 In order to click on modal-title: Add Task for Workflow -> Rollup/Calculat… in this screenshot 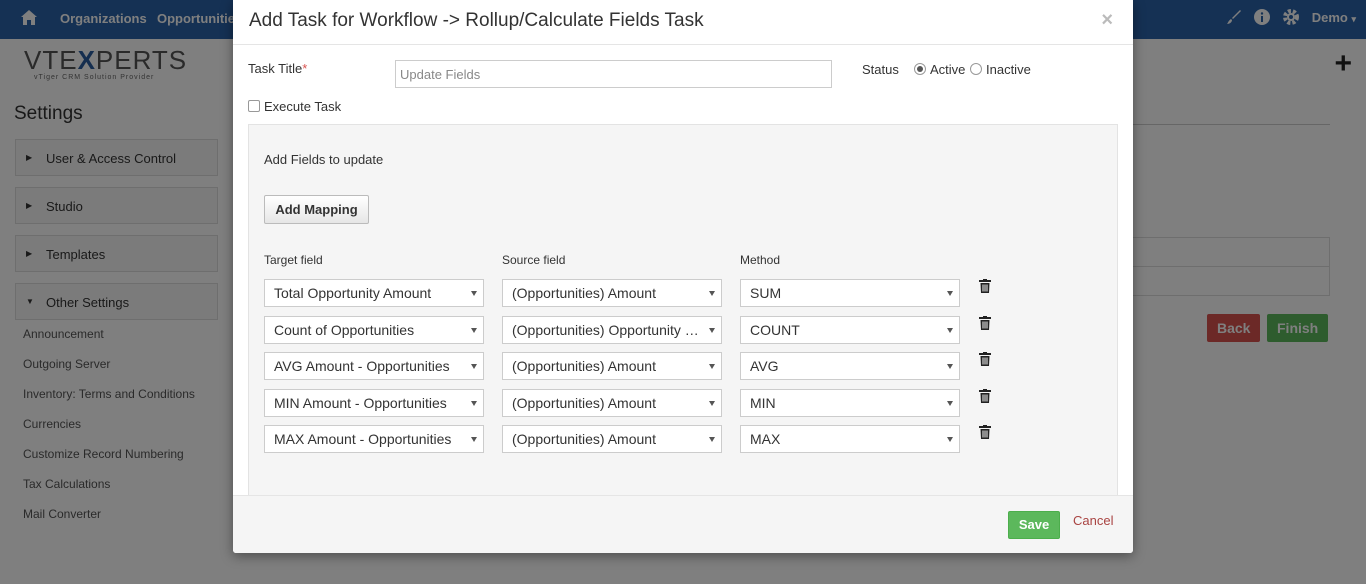, I will do `click(476, 20)`.